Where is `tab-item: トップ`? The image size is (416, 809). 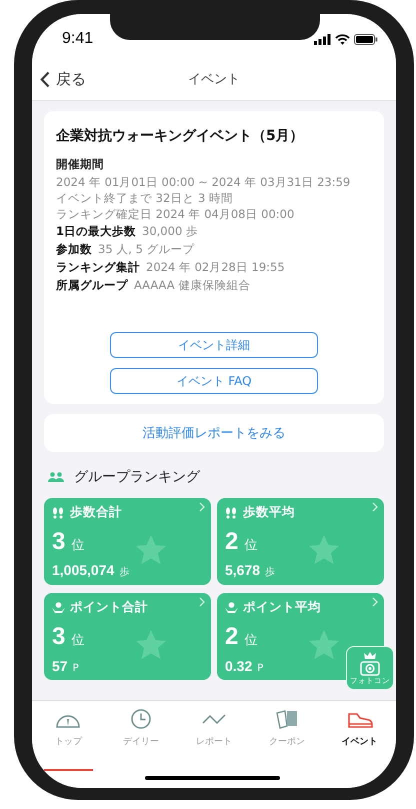 tab-item: トップ is located at coordinates (68, 729).